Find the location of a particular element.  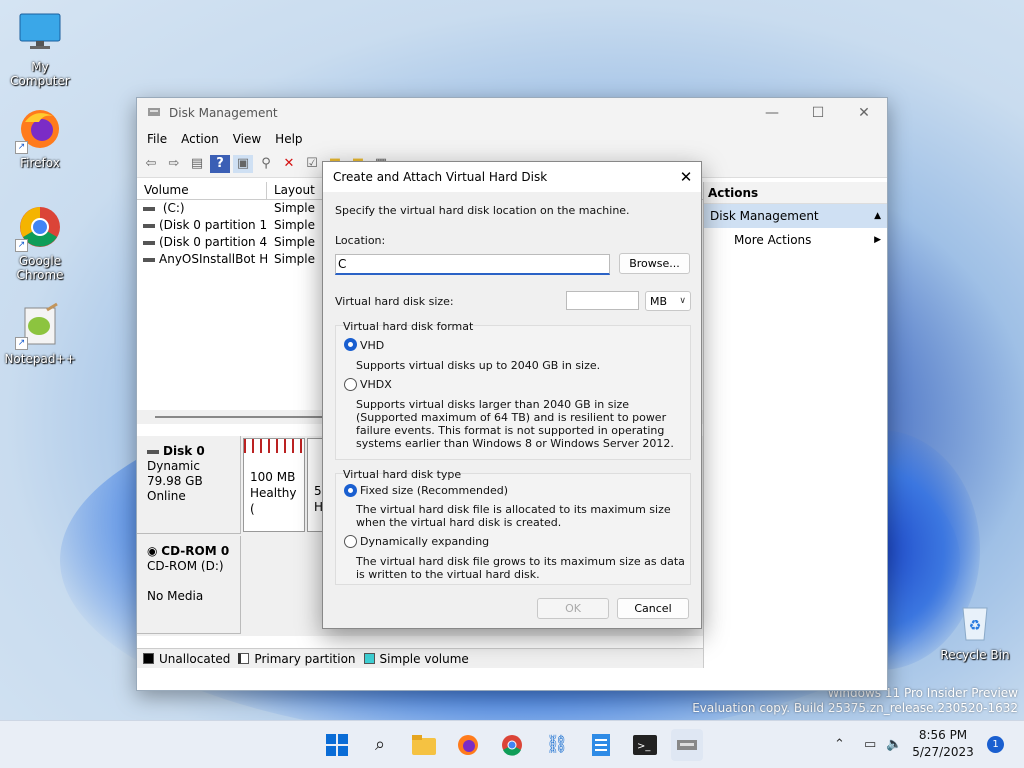

title-bar: Disk Management — ☐ ✕ is located at coordinates (512, 113).